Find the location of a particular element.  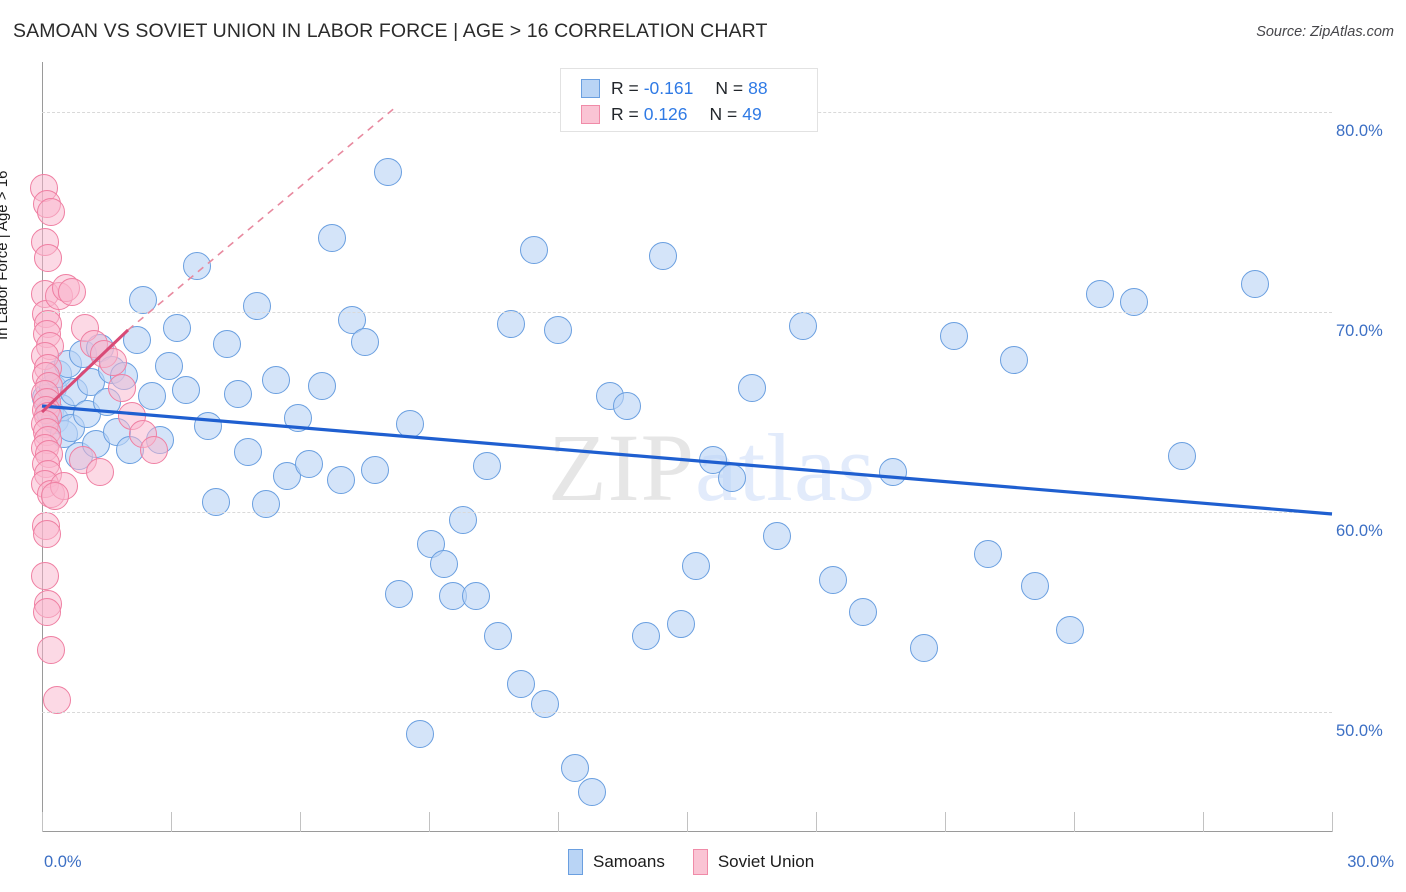

source-attribution: Source: ZipAtlas.com is located at coordinates (1325, 32).